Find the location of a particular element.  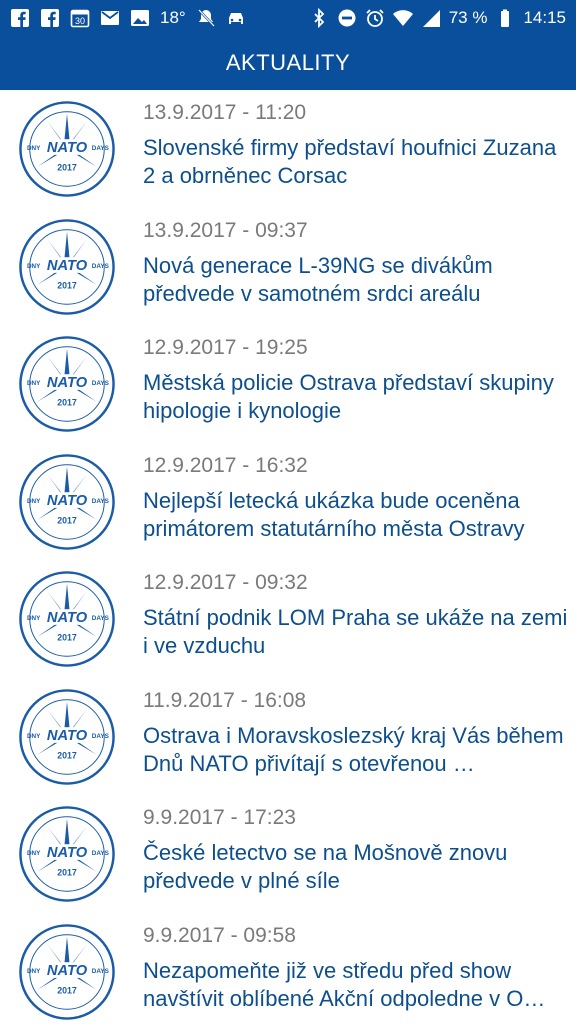

app-bar: AKTUALITY is located at coordinates (288, 63).